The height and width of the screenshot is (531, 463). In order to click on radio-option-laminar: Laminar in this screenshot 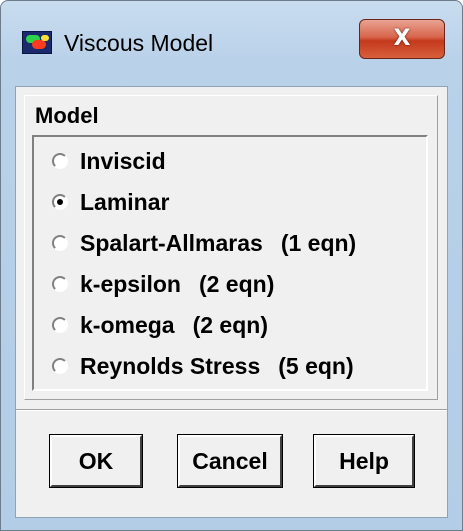, I will do `click(110, 202)`.